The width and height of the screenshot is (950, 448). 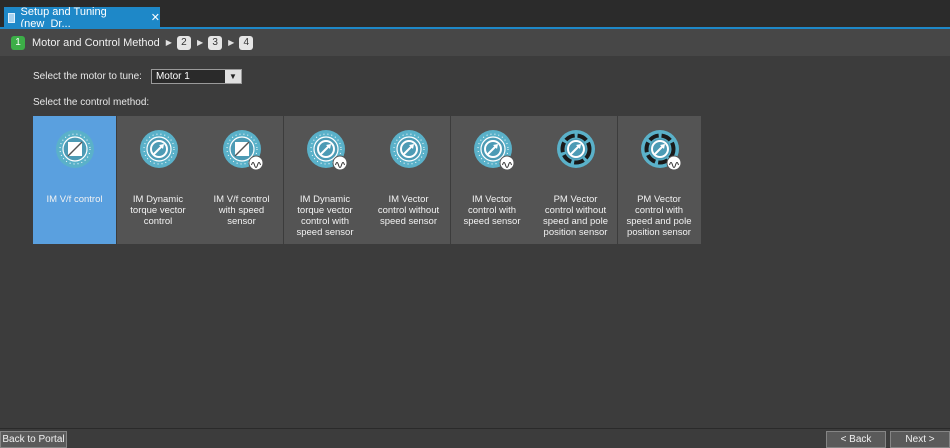 I want to click on im-vf-speed-sensor-icon, so click(x=243, y=150).